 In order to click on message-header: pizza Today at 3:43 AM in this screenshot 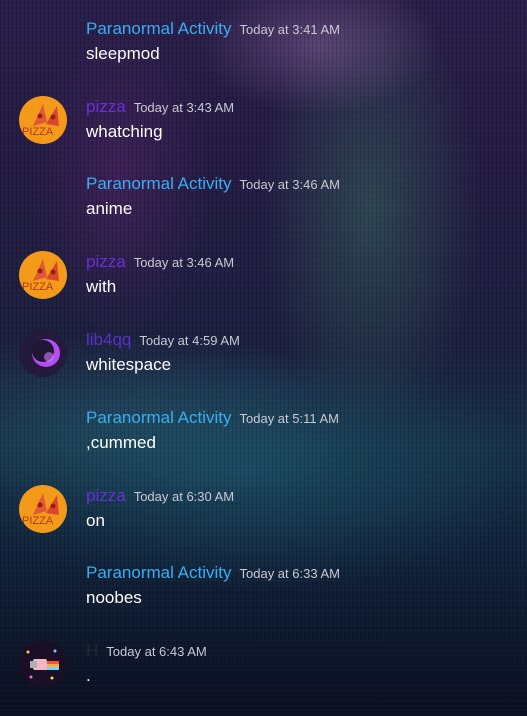, I will do `click(160, 107)`.